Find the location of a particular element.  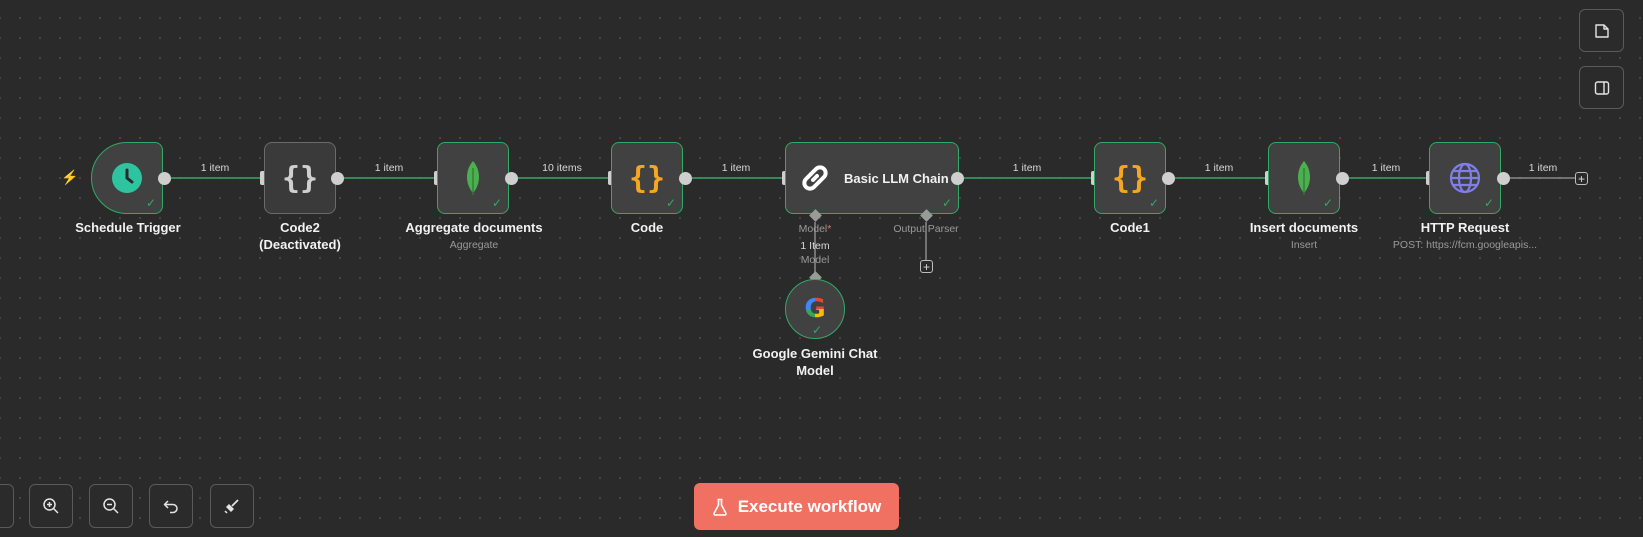

flask-icon is located at coordinates (719, 507).